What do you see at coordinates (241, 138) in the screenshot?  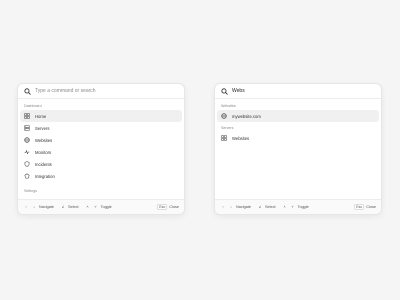 I see `result-item-label: Websites` at bounding box center [241, 138].